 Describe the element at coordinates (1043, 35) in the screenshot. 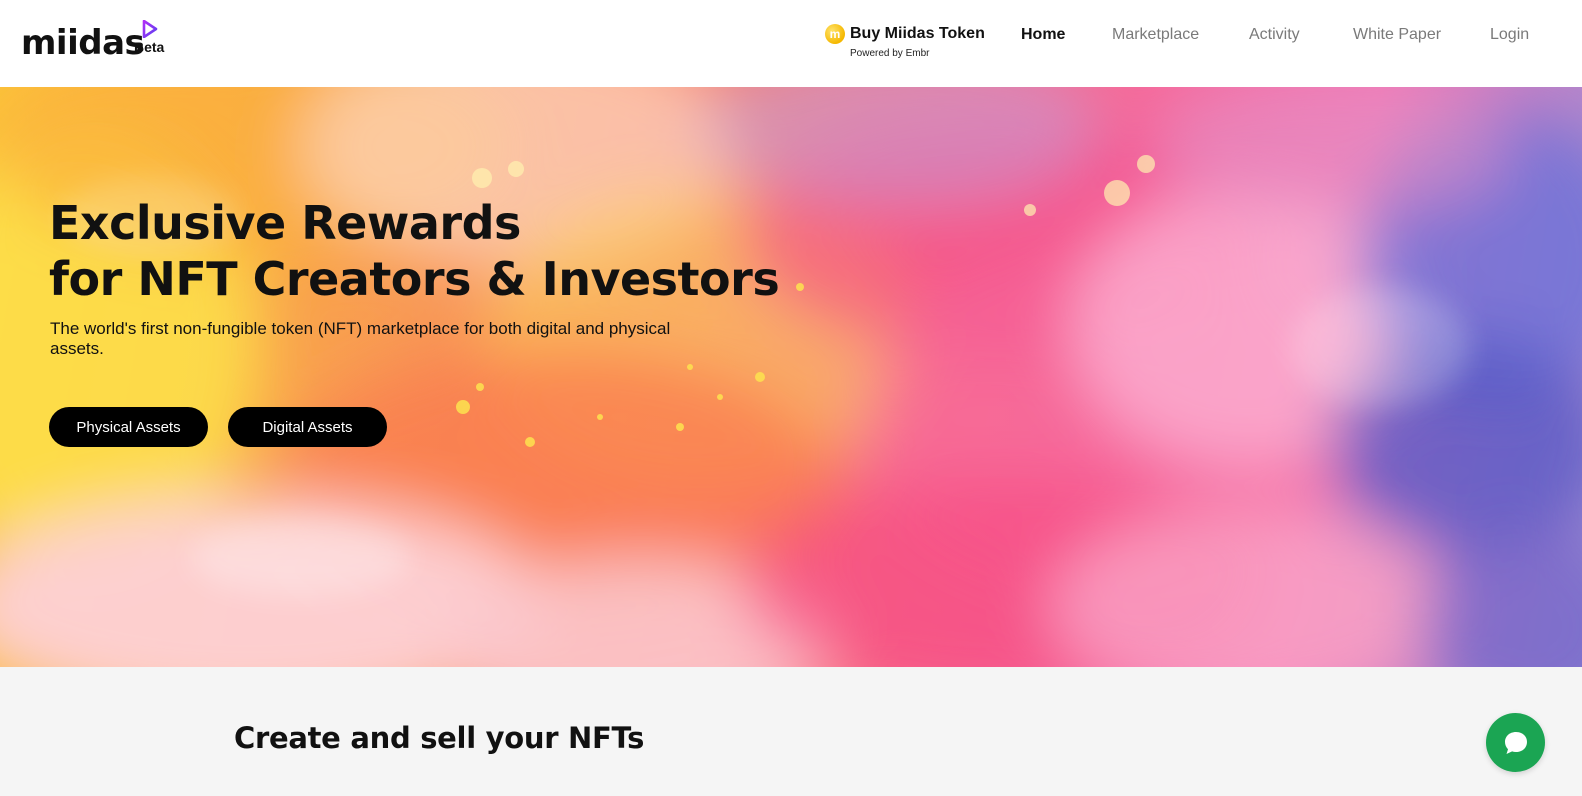

I see `nav-home: Home` at that location.